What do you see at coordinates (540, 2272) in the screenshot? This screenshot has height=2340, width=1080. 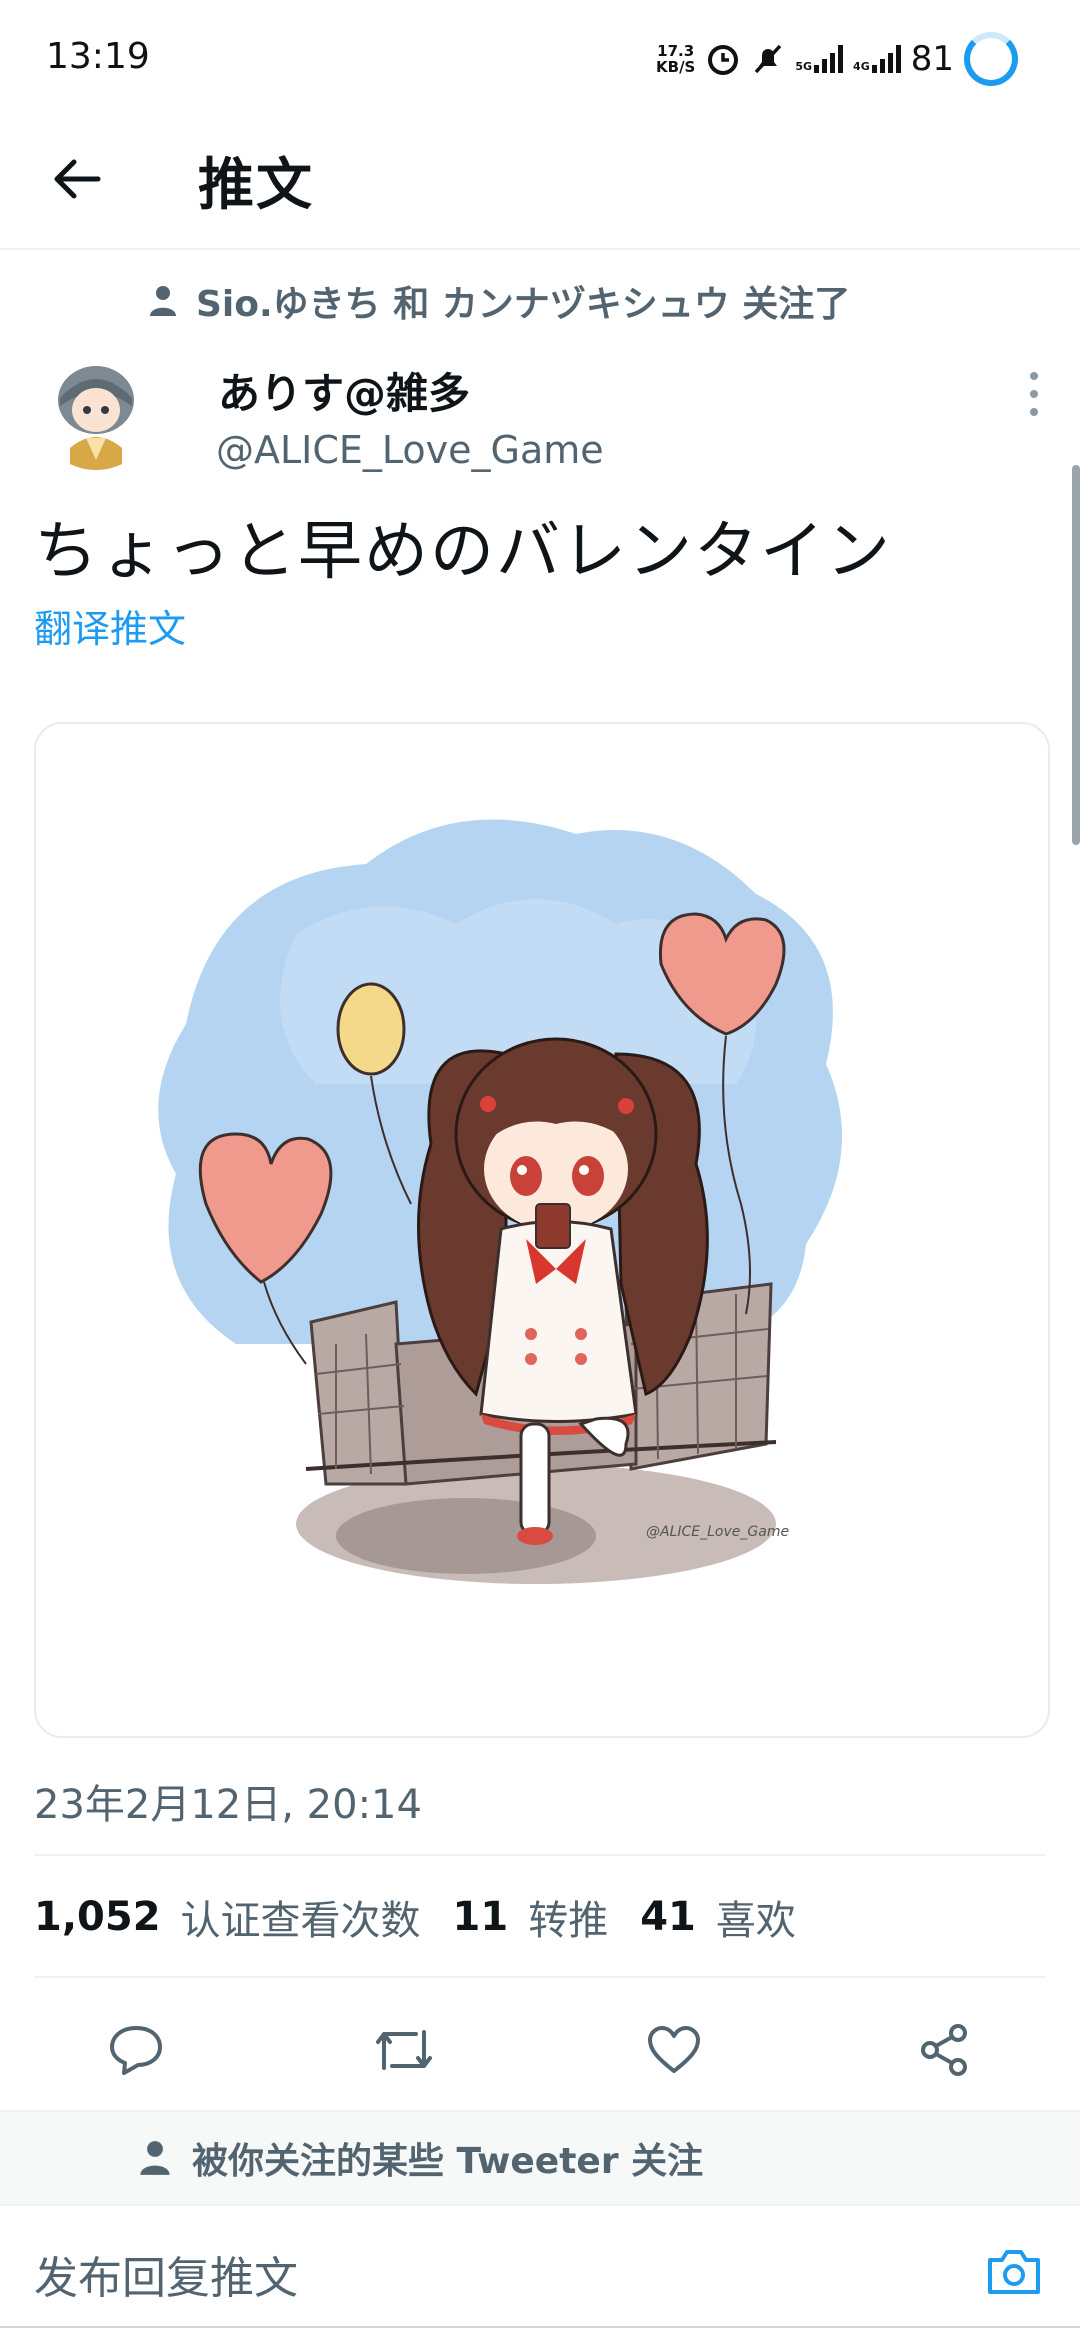 I see `reply-composer: 发布回复推文` at bounding box center [540, 2272].